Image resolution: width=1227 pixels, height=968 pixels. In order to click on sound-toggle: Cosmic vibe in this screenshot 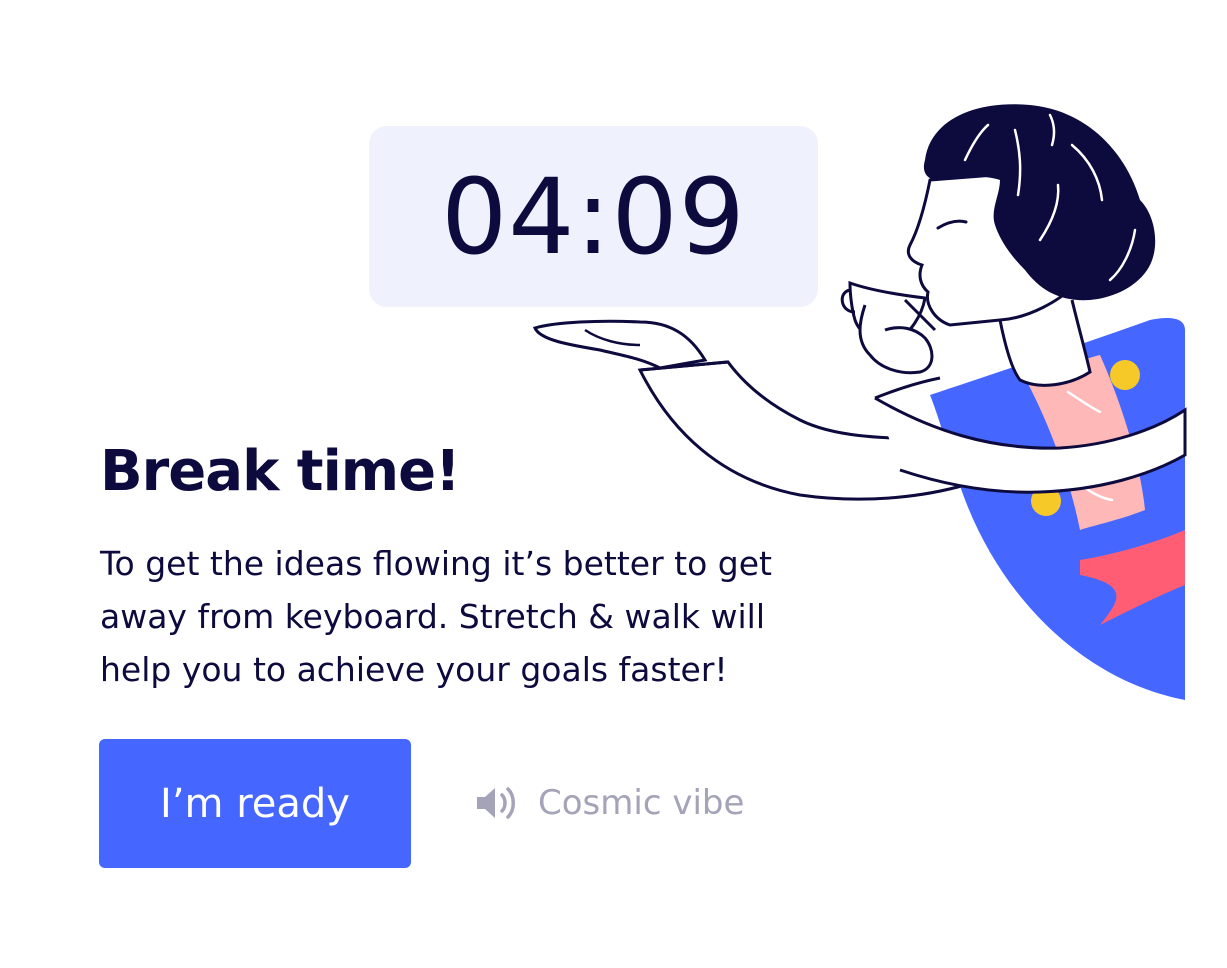, I will do `click(609, 803)`.